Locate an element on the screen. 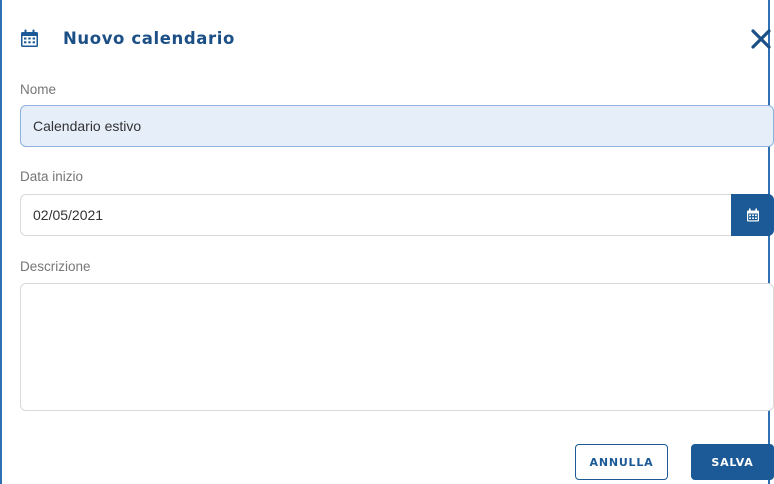  dialog-title: Nuovo calendario is located at coordinates (149, 38).